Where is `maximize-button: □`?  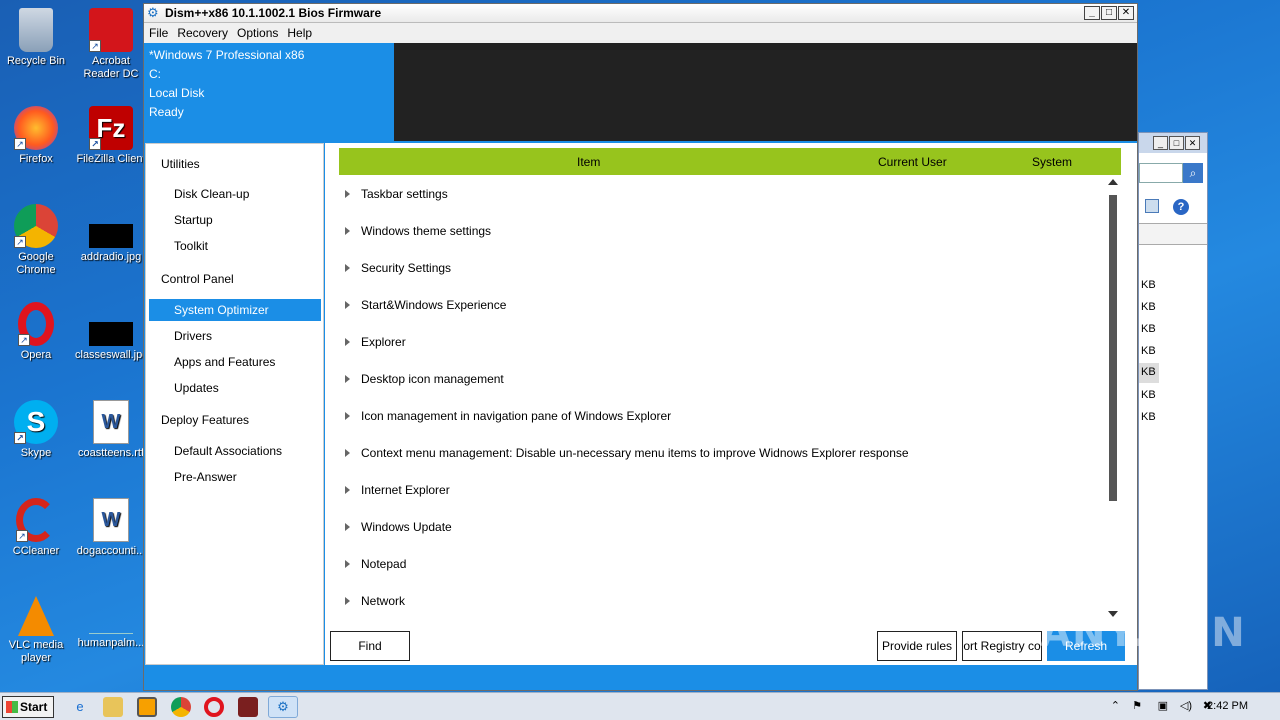
maximize-button: □ is located at coordinates (1109, 13).